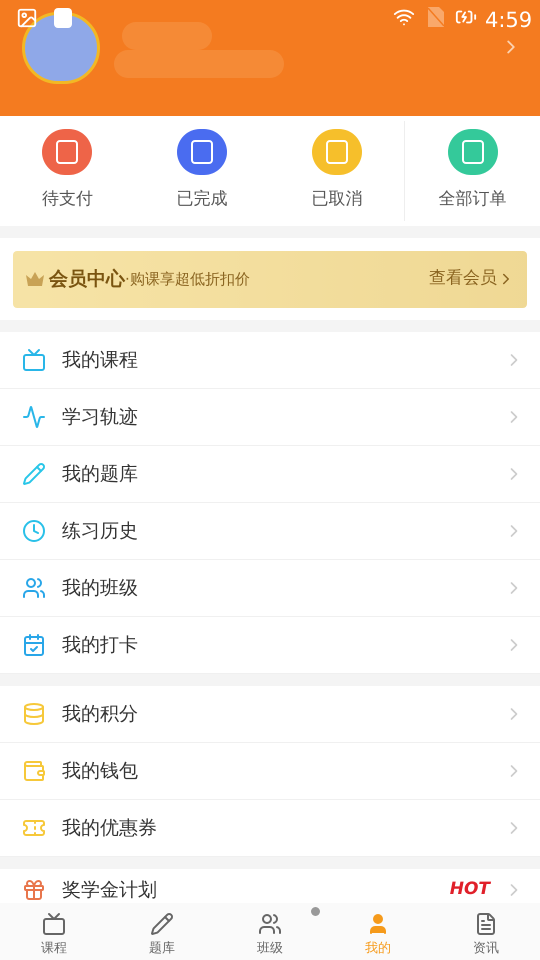 The width and height of the screenshot is (540, 960). Describe the element at coordinates (87, 279) in the screenshot. I see `member-title: 会员中心` at that location.